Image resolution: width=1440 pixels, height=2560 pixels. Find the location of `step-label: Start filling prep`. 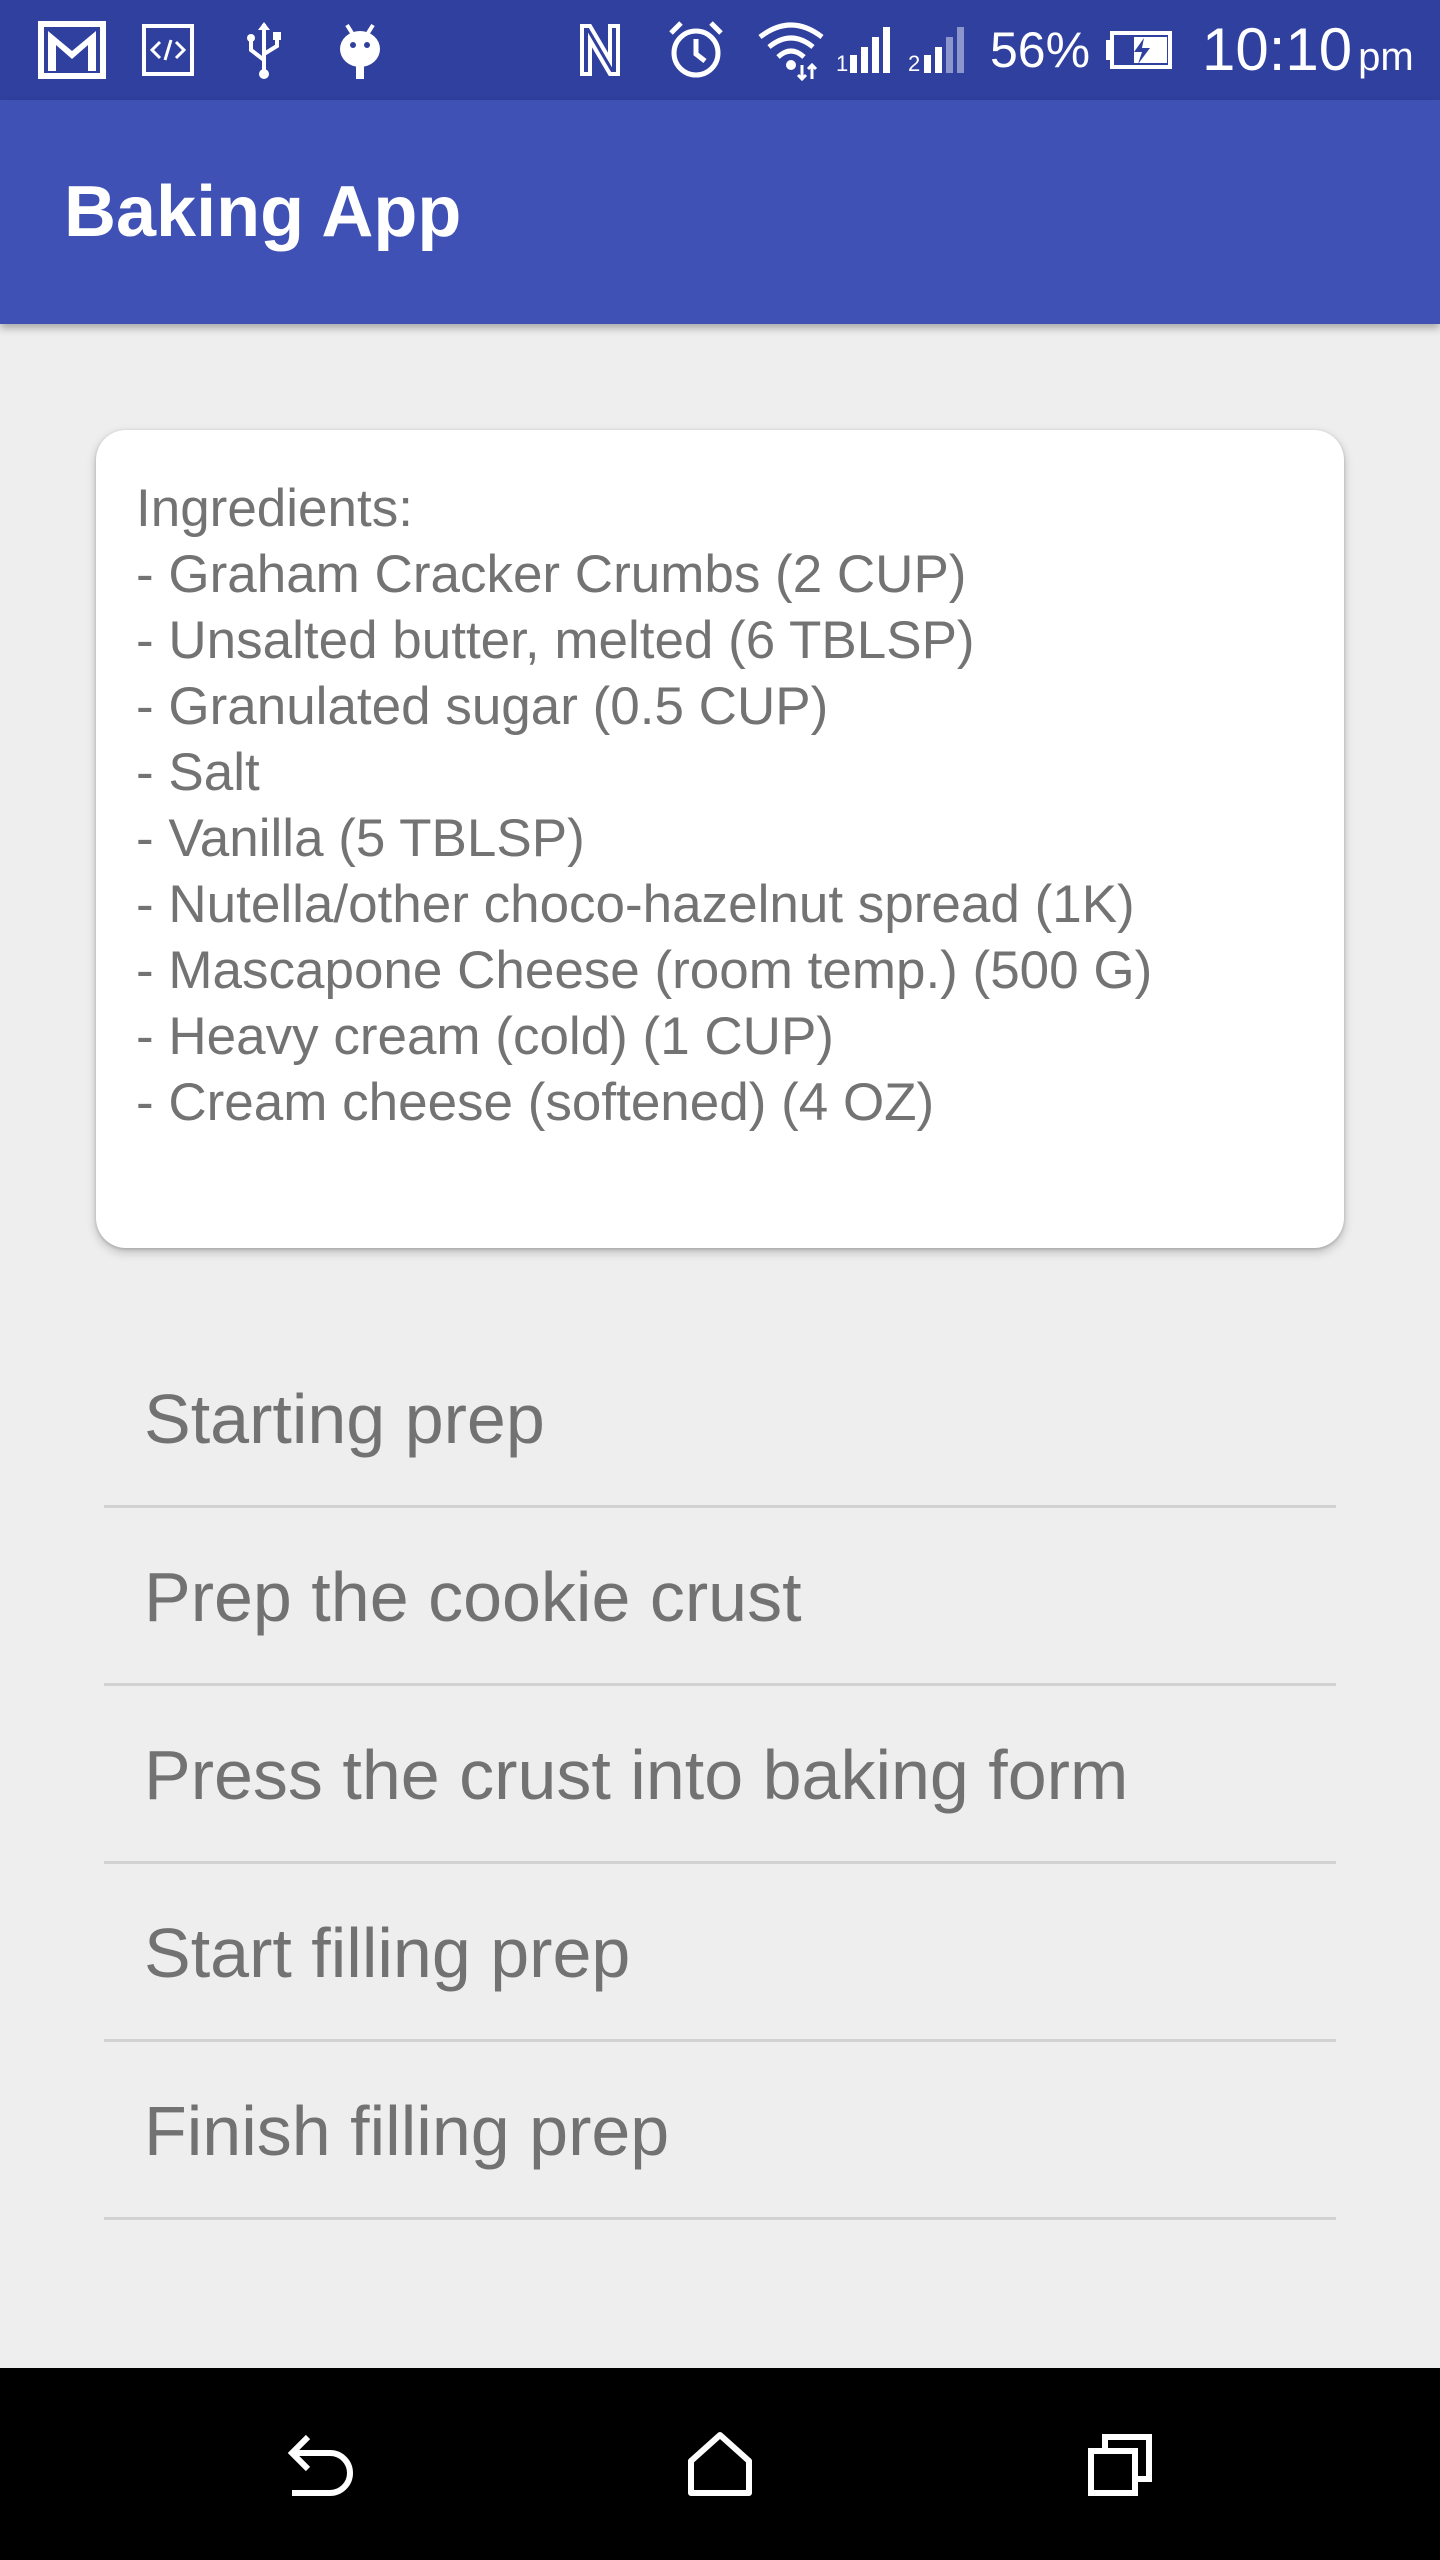

step-label: Start filling prep is located at coordinates (387, 1953).